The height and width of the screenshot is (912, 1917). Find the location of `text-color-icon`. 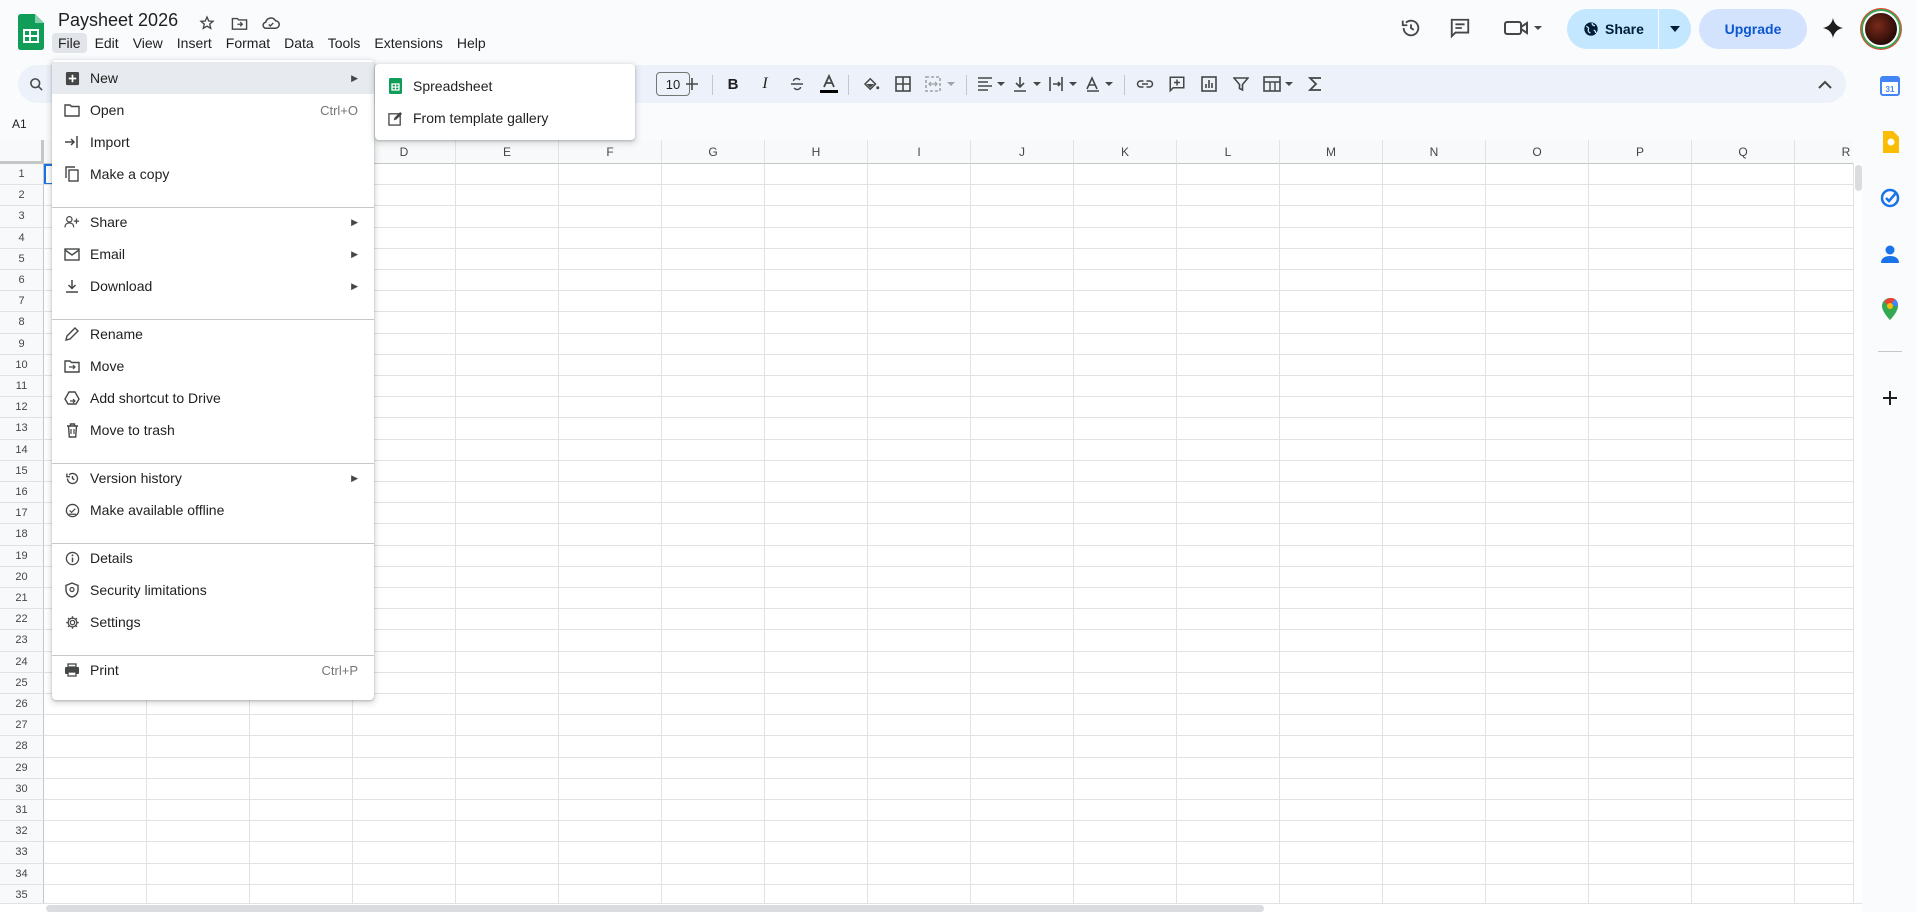

text-color-icon is located at coordinates (829, 84).